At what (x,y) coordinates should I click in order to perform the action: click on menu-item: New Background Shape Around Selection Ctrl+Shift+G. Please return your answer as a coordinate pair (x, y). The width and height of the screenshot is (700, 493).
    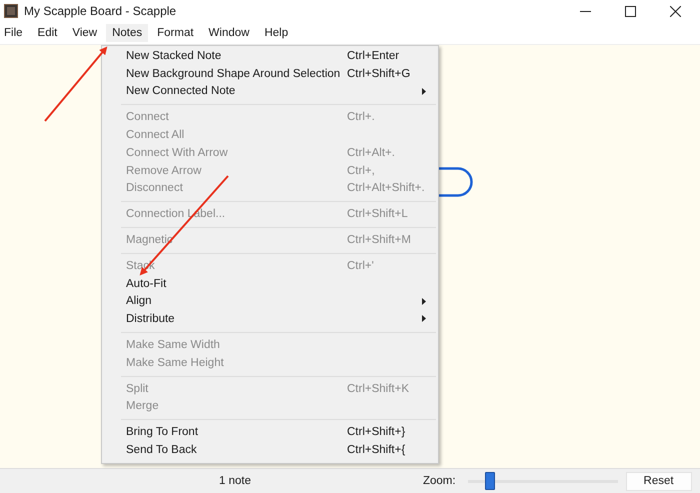
    Looking at the image, I should click on (270, 73).